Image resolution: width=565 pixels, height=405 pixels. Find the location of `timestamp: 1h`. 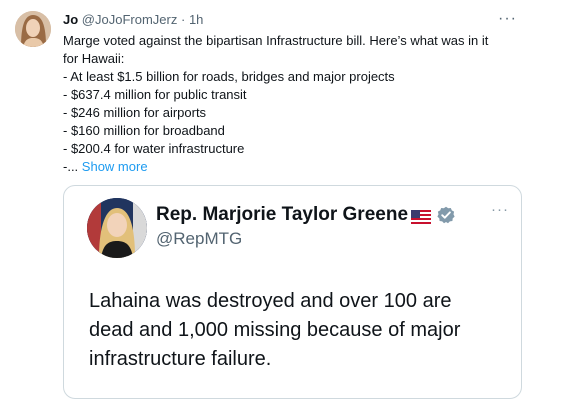

timestamp: 1h is located at coordinates (196, 19).